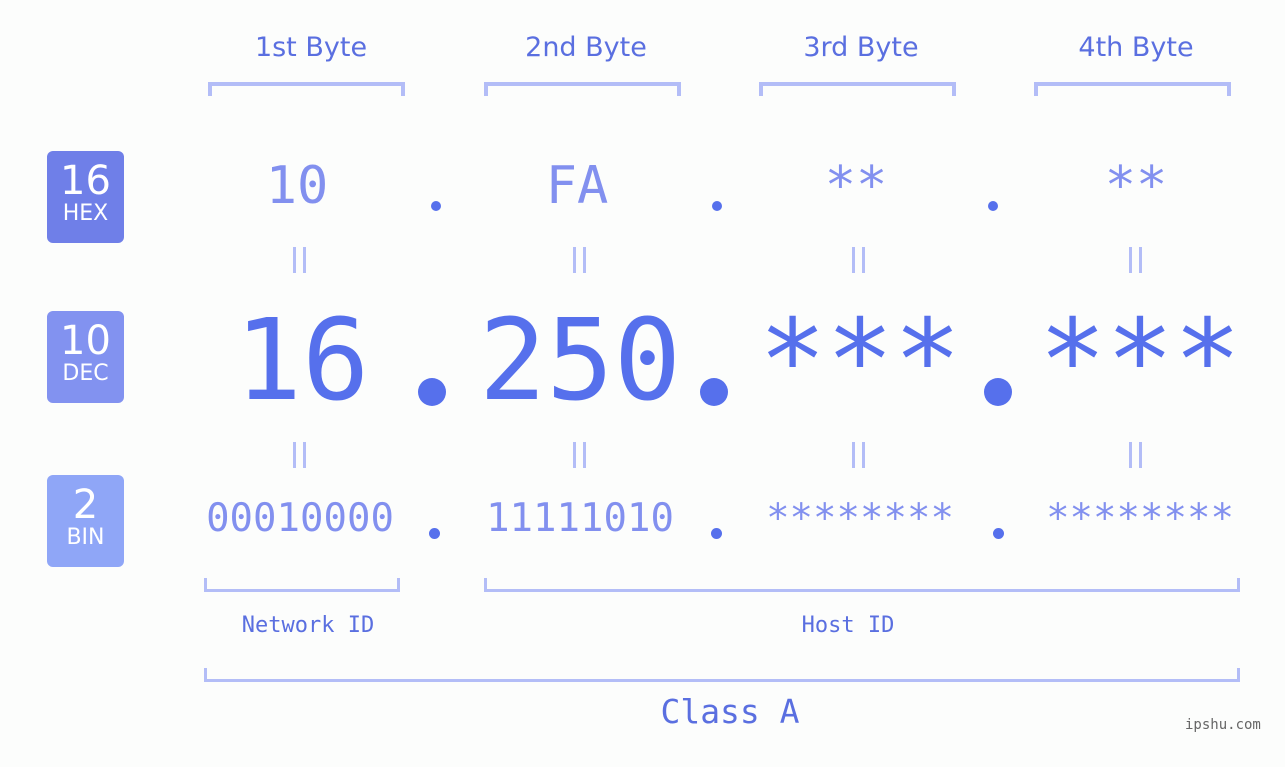 The image size is (1285, 767). I want to click on bin-byte-4: ********, so click(1140, 518).